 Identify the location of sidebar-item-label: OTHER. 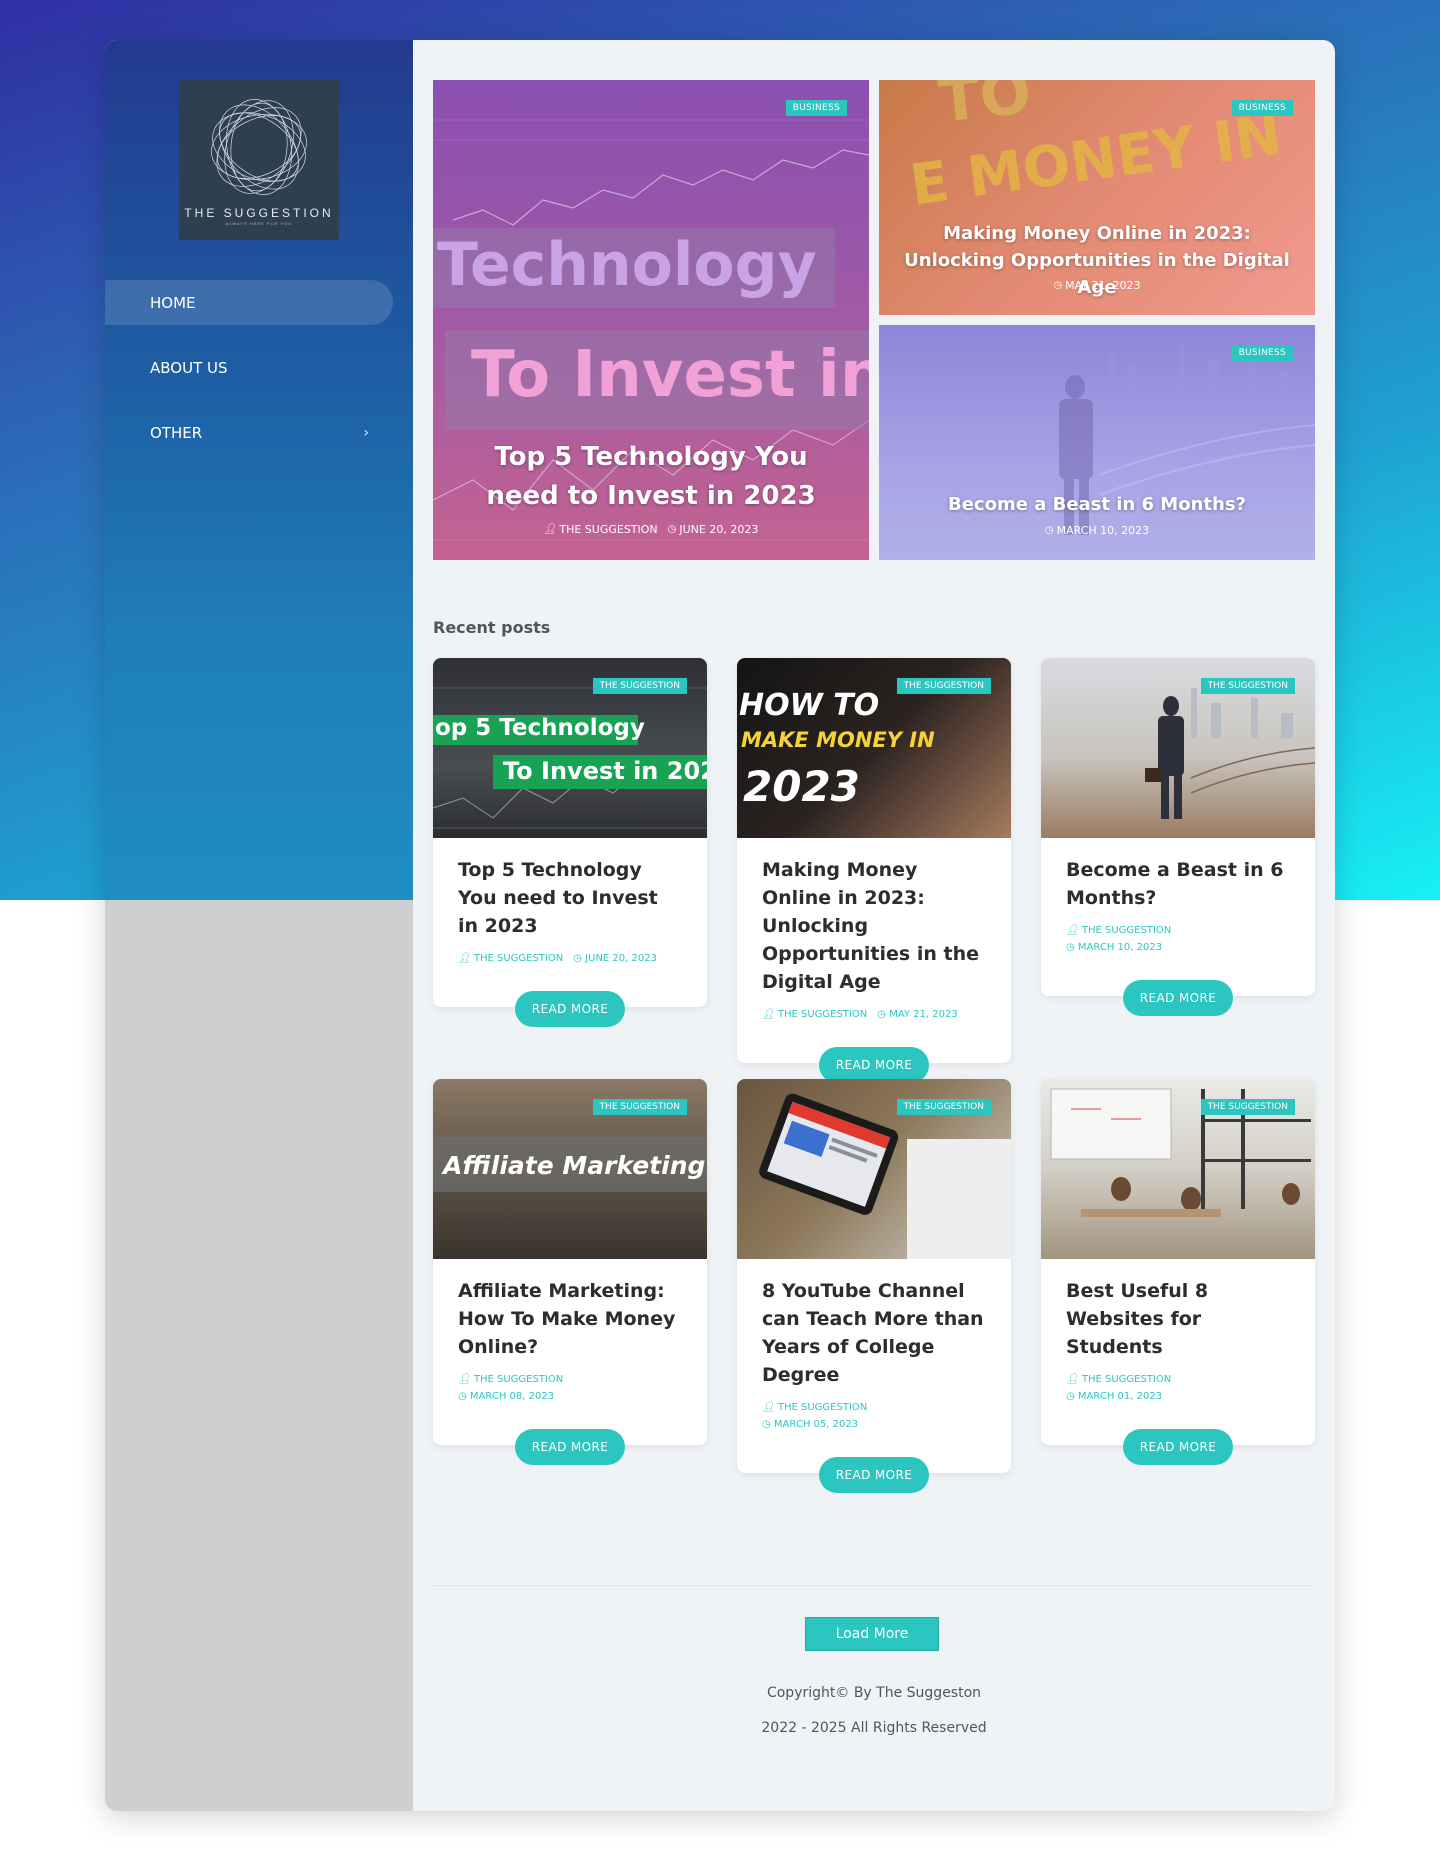
(176, 432).